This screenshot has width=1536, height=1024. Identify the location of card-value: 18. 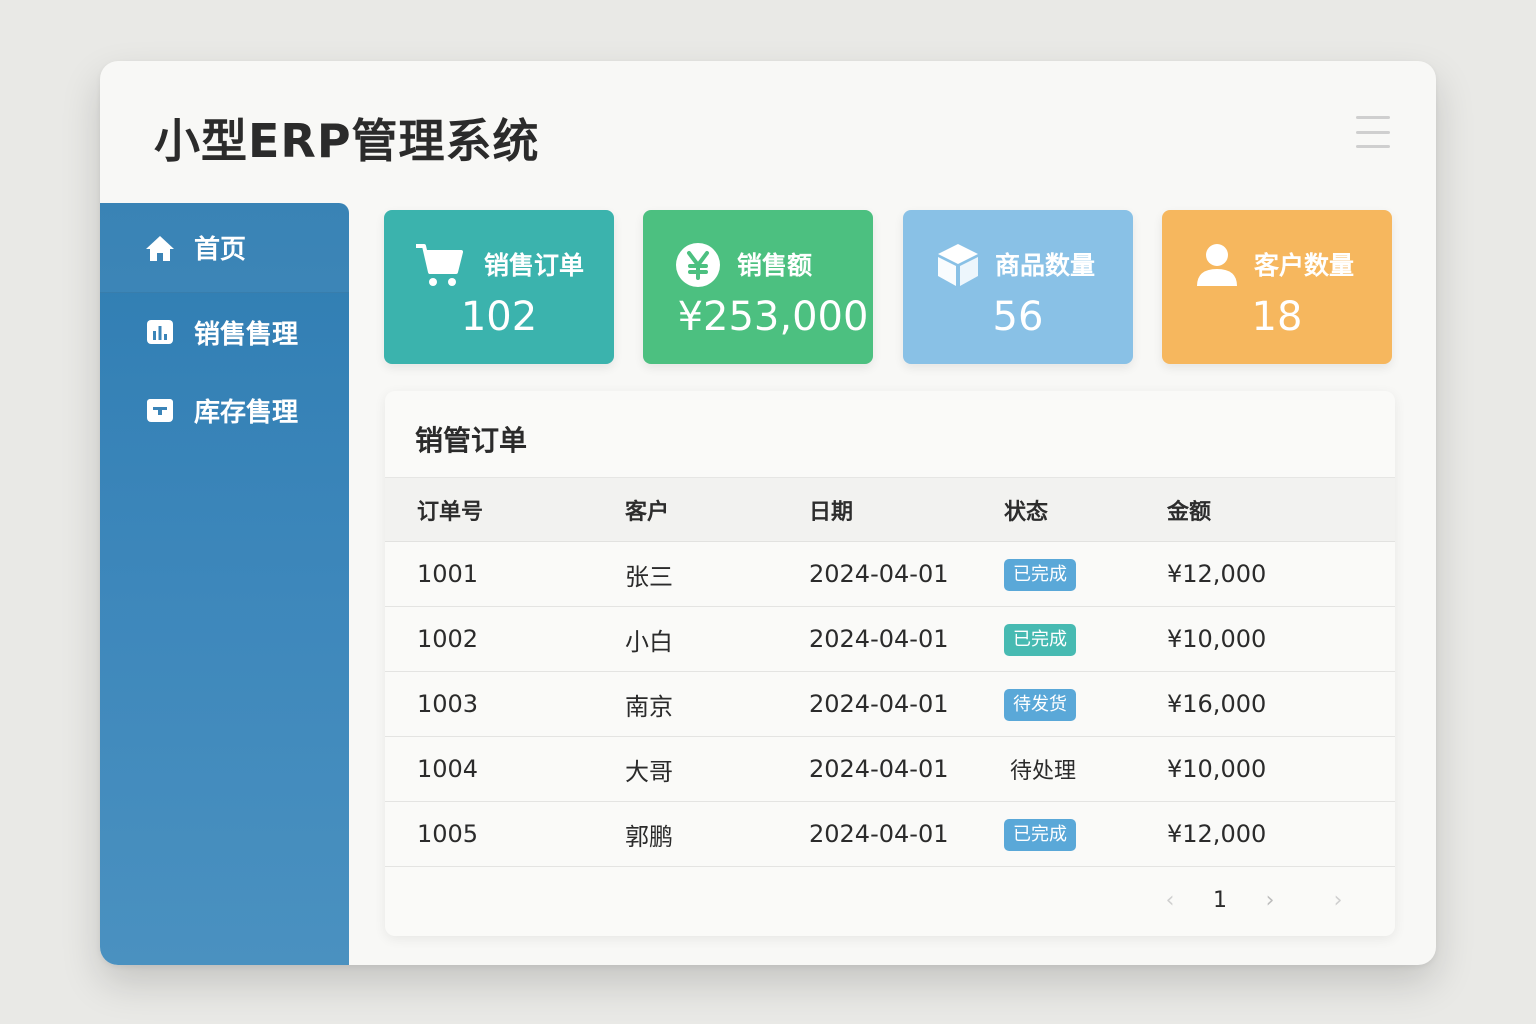
(1277, 317).